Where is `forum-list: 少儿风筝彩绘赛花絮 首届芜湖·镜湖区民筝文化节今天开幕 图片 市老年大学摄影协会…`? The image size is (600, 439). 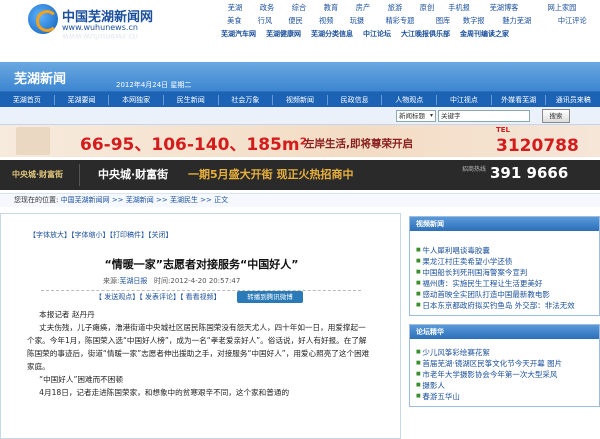
forum-list: 少儿风筝彩绘赛花絮 首届芜湖·镜湖区民筝文化节今天开幕 图片 市老年大学摄影协会… is located at coordinates (504, 372).